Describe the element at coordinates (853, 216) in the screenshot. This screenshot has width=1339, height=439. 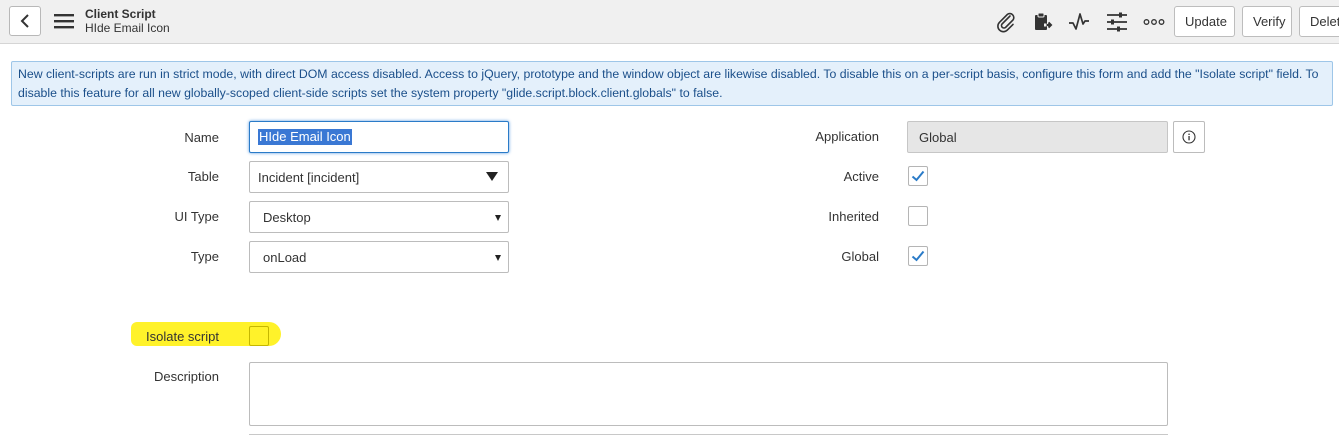
I see `inherited-label: Inherited` at that location.